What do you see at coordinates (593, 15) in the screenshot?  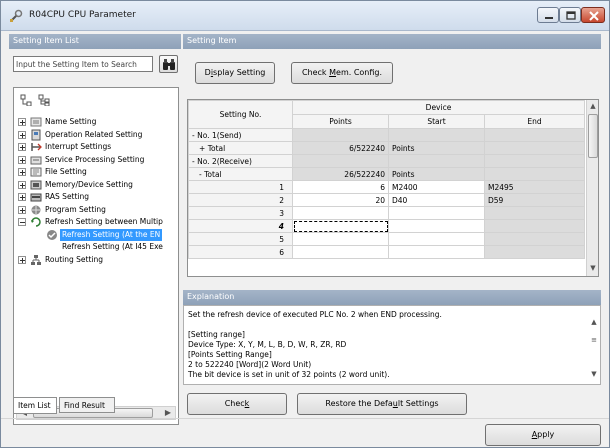 I see `close-button` at bounding box center [593, 15].